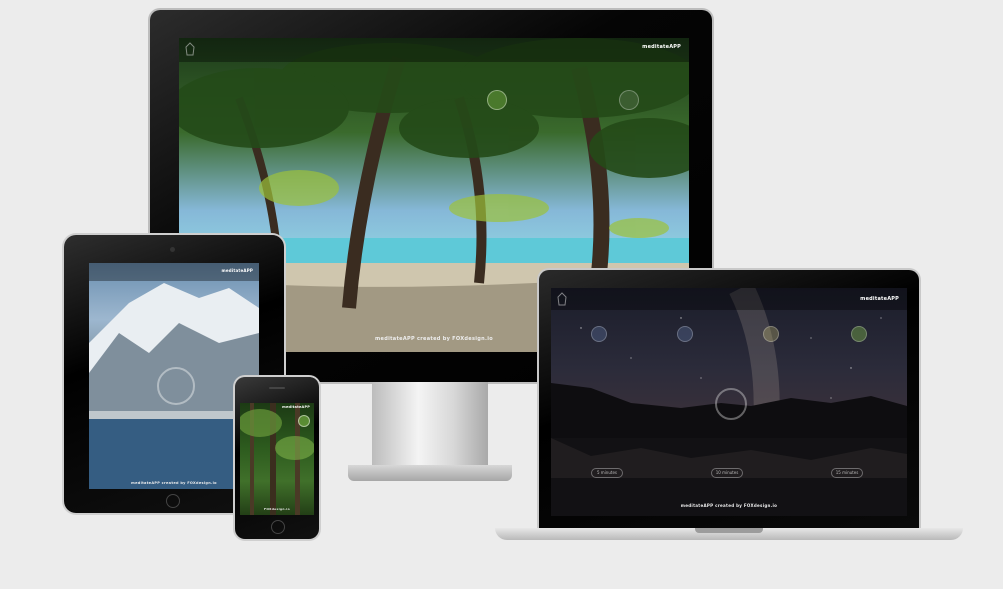  What do you see at coordinates (173, 501) in the screenshot?
I see `tablet-home-button` at bounding box center [173, 501].